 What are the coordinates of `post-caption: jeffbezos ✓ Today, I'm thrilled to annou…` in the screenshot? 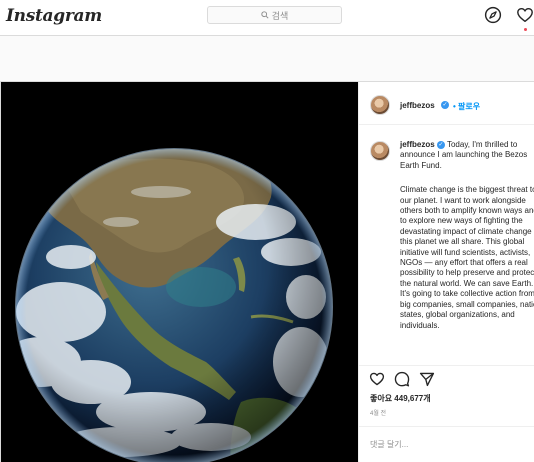 It's located at (467, 235).